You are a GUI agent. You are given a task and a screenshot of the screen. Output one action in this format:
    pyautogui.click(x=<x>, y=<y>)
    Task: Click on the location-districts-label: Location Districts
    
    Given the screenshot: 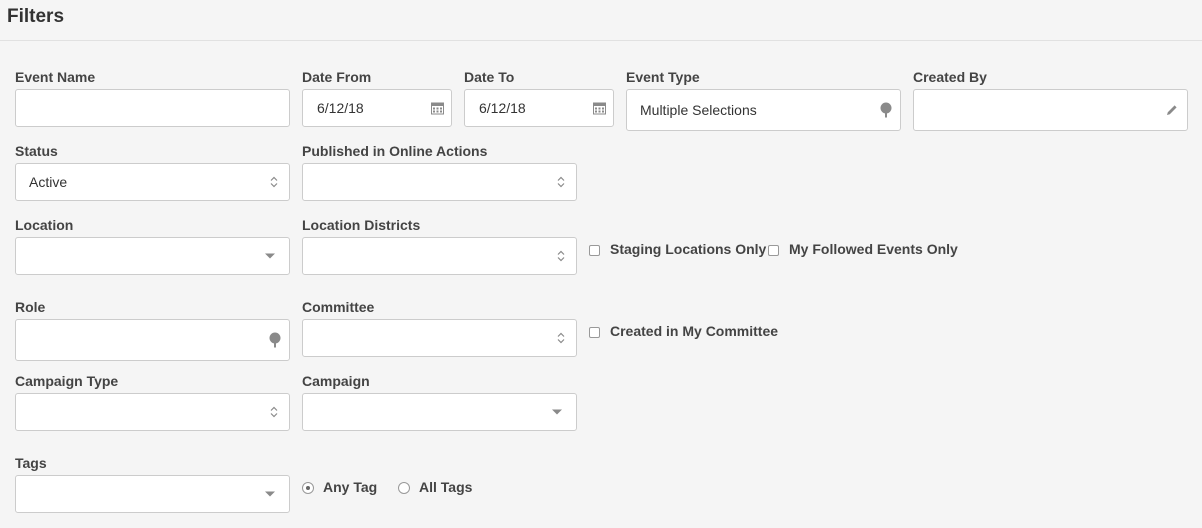 What is the action you would take?
    pyautogui.click(x=361, y=225)
    